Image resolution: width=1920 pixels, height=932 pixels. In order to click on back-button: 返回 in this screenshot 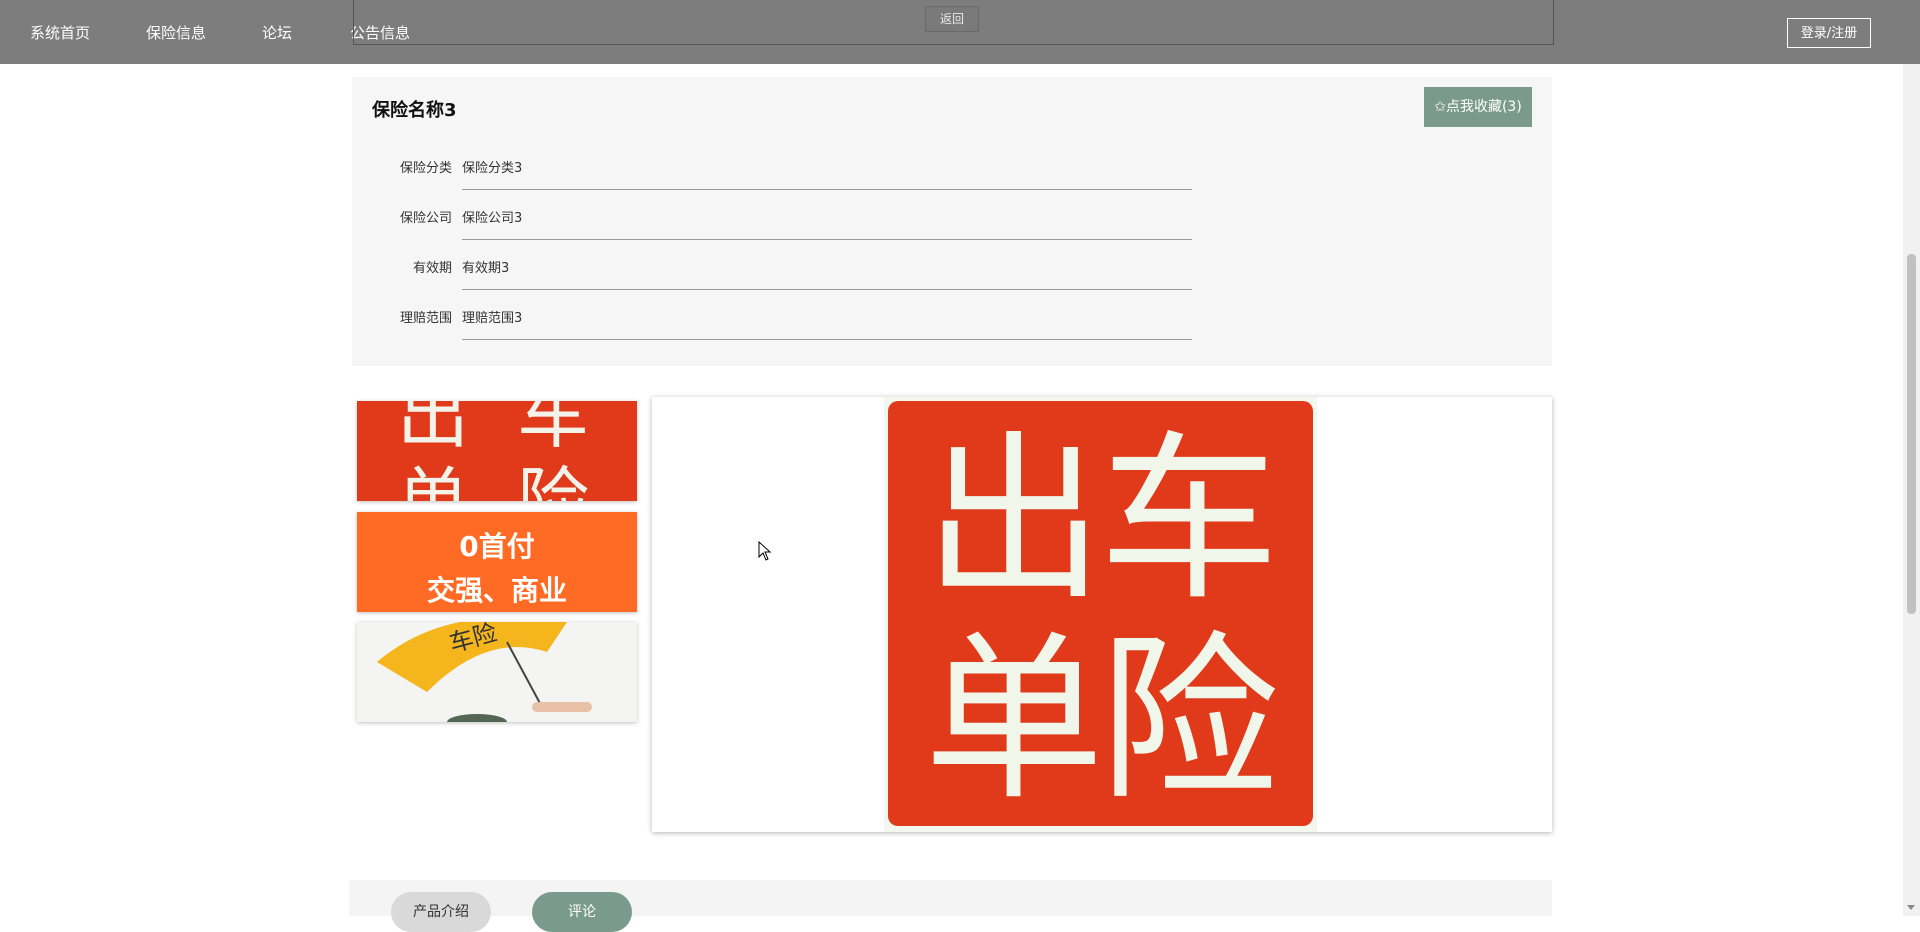, I will do `click(952, 19)`.